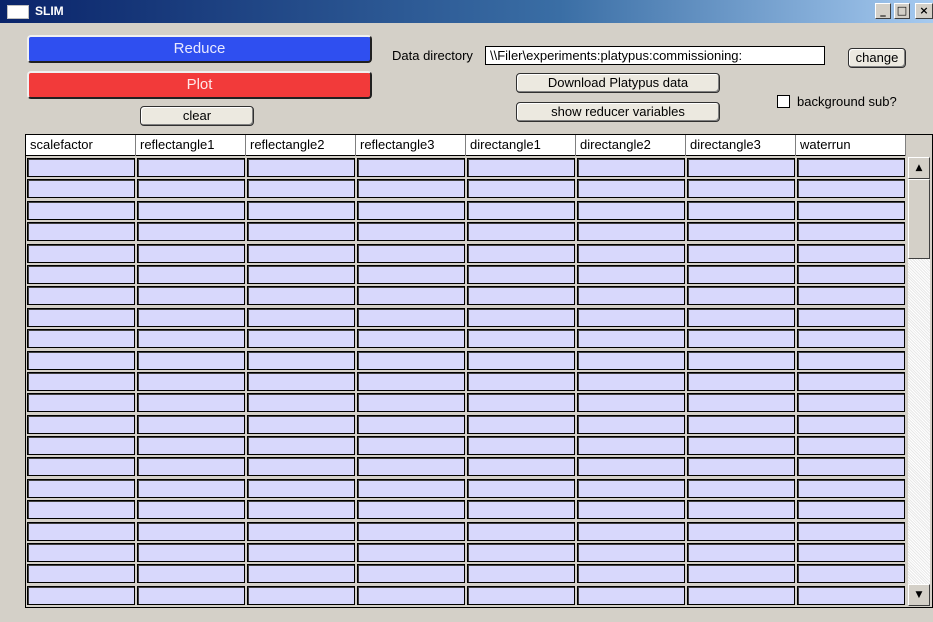  What do you see at coordinates (919, 595) in the screenshot?
I see `scroll-down-arrow-icon: ▼` at bounding box center [919, 595].